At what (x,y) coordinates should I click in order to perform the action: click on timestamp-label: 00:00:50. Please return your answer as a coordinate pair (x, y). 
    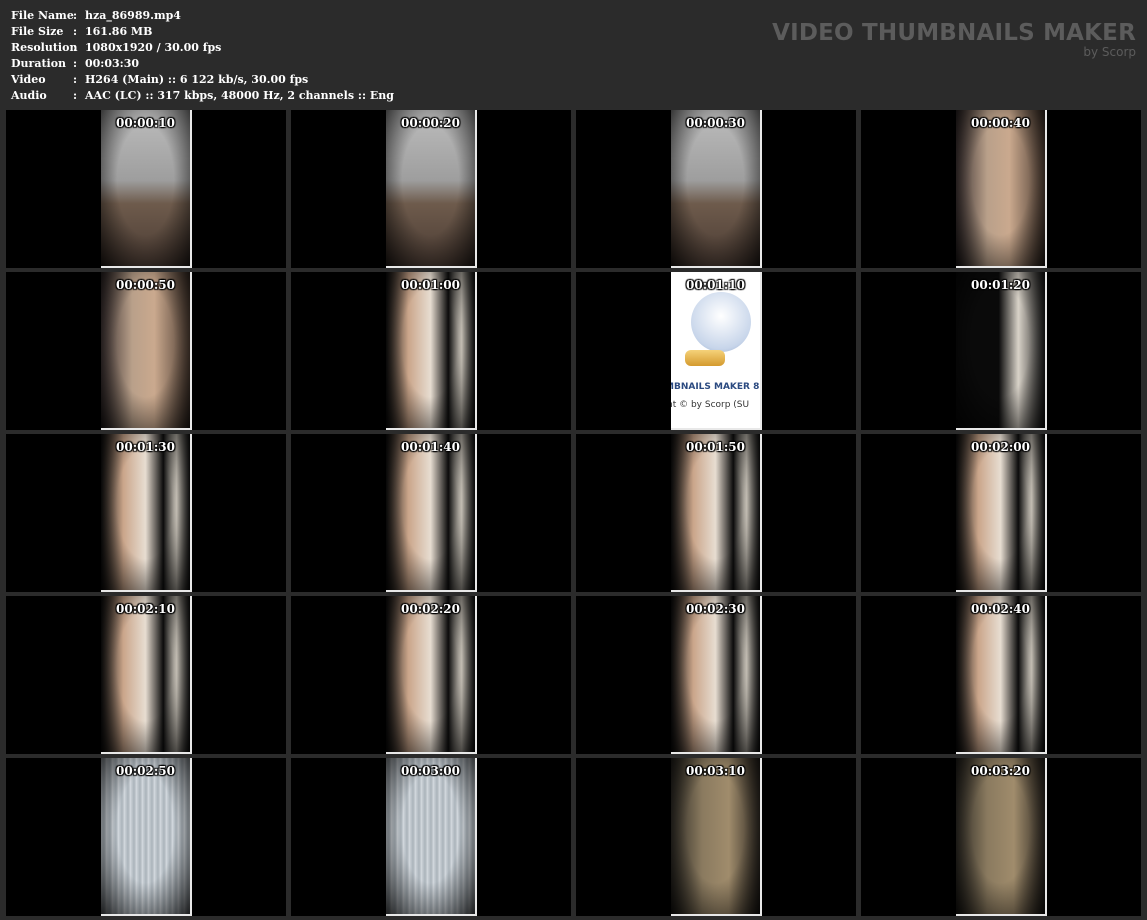
    Looking at the image, I should click on (145, 285).